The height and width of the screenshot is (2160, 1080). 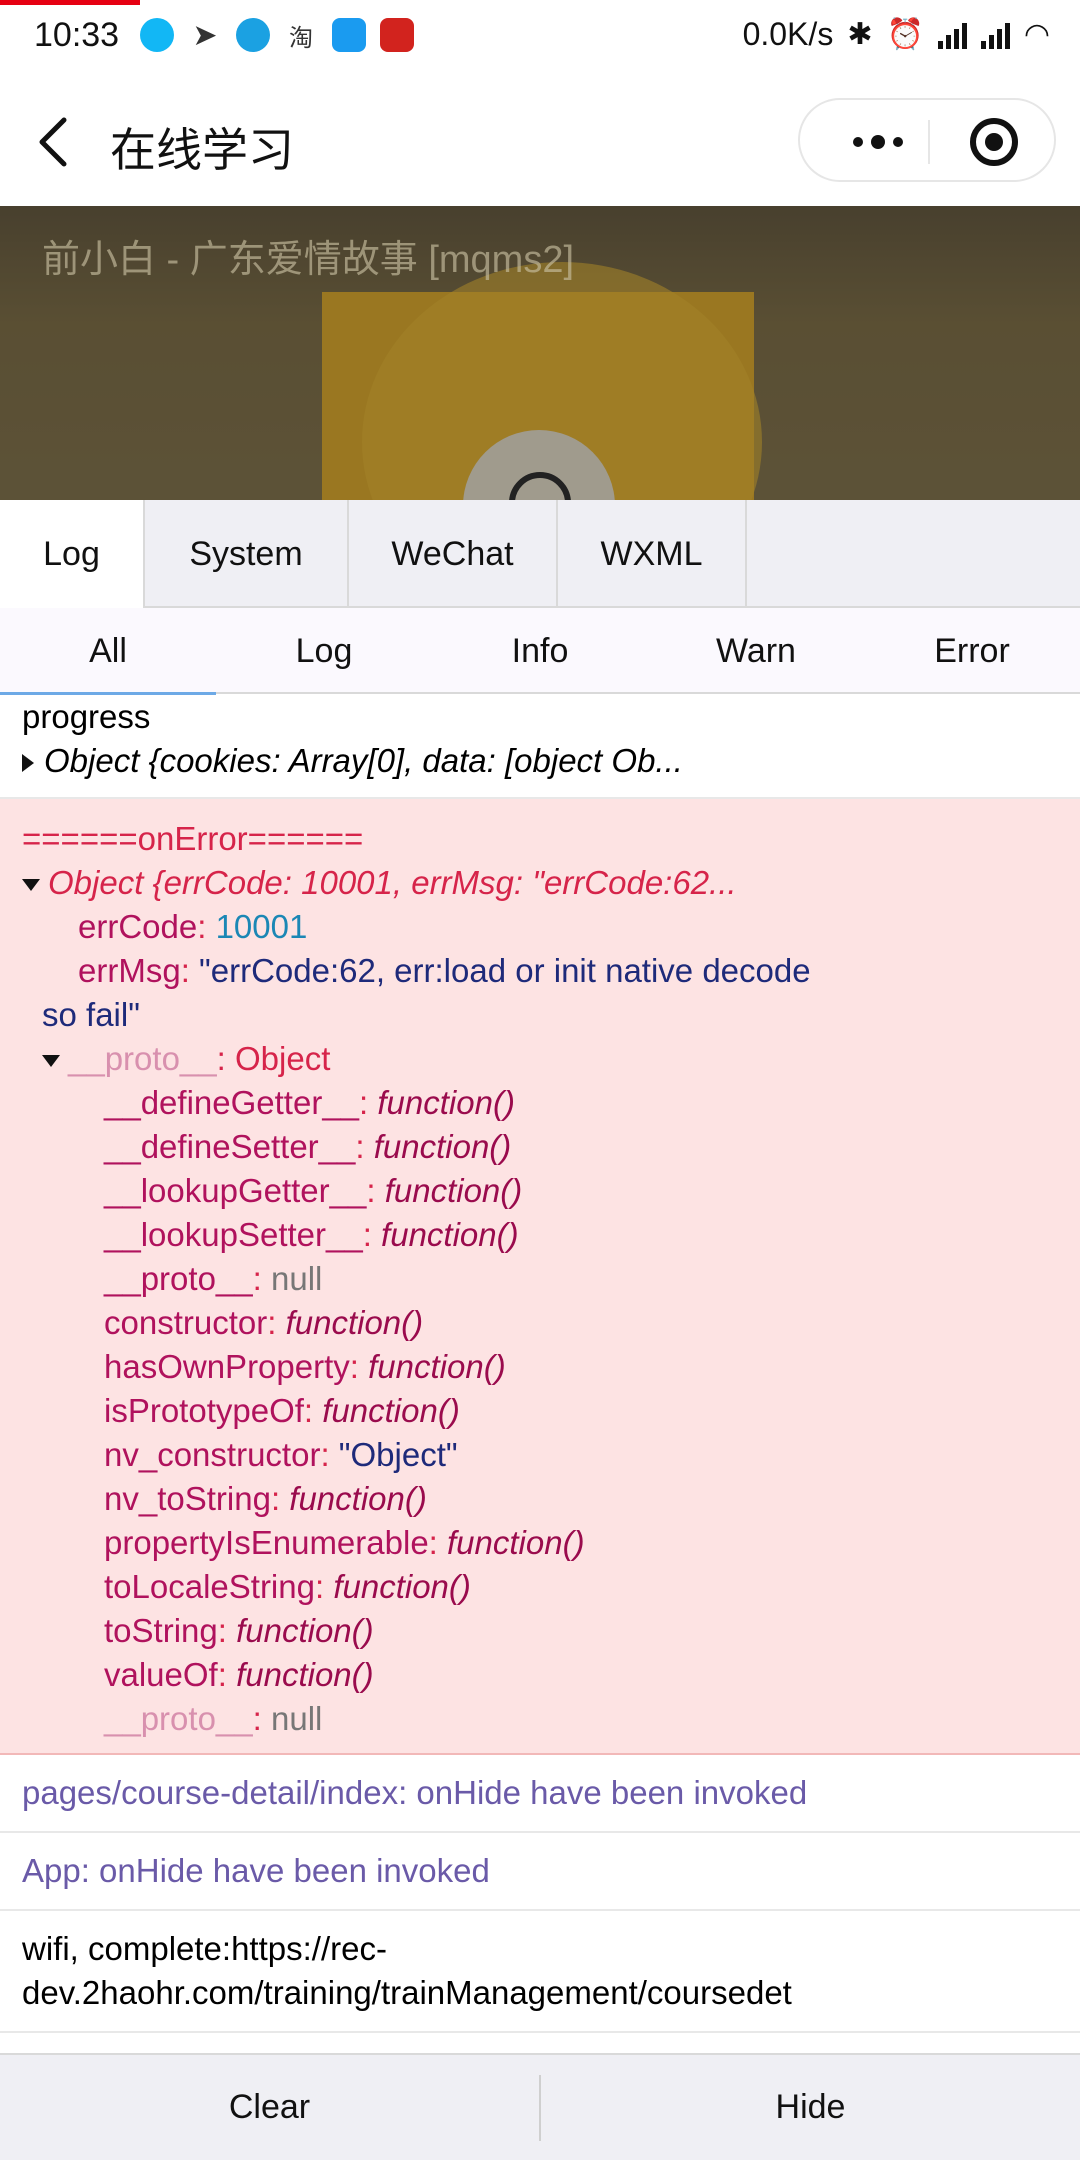 What do you see at coordinates (161, 1630) in the screenshot?
I see `prop-key: toString` at bounding box center [161, 1630].